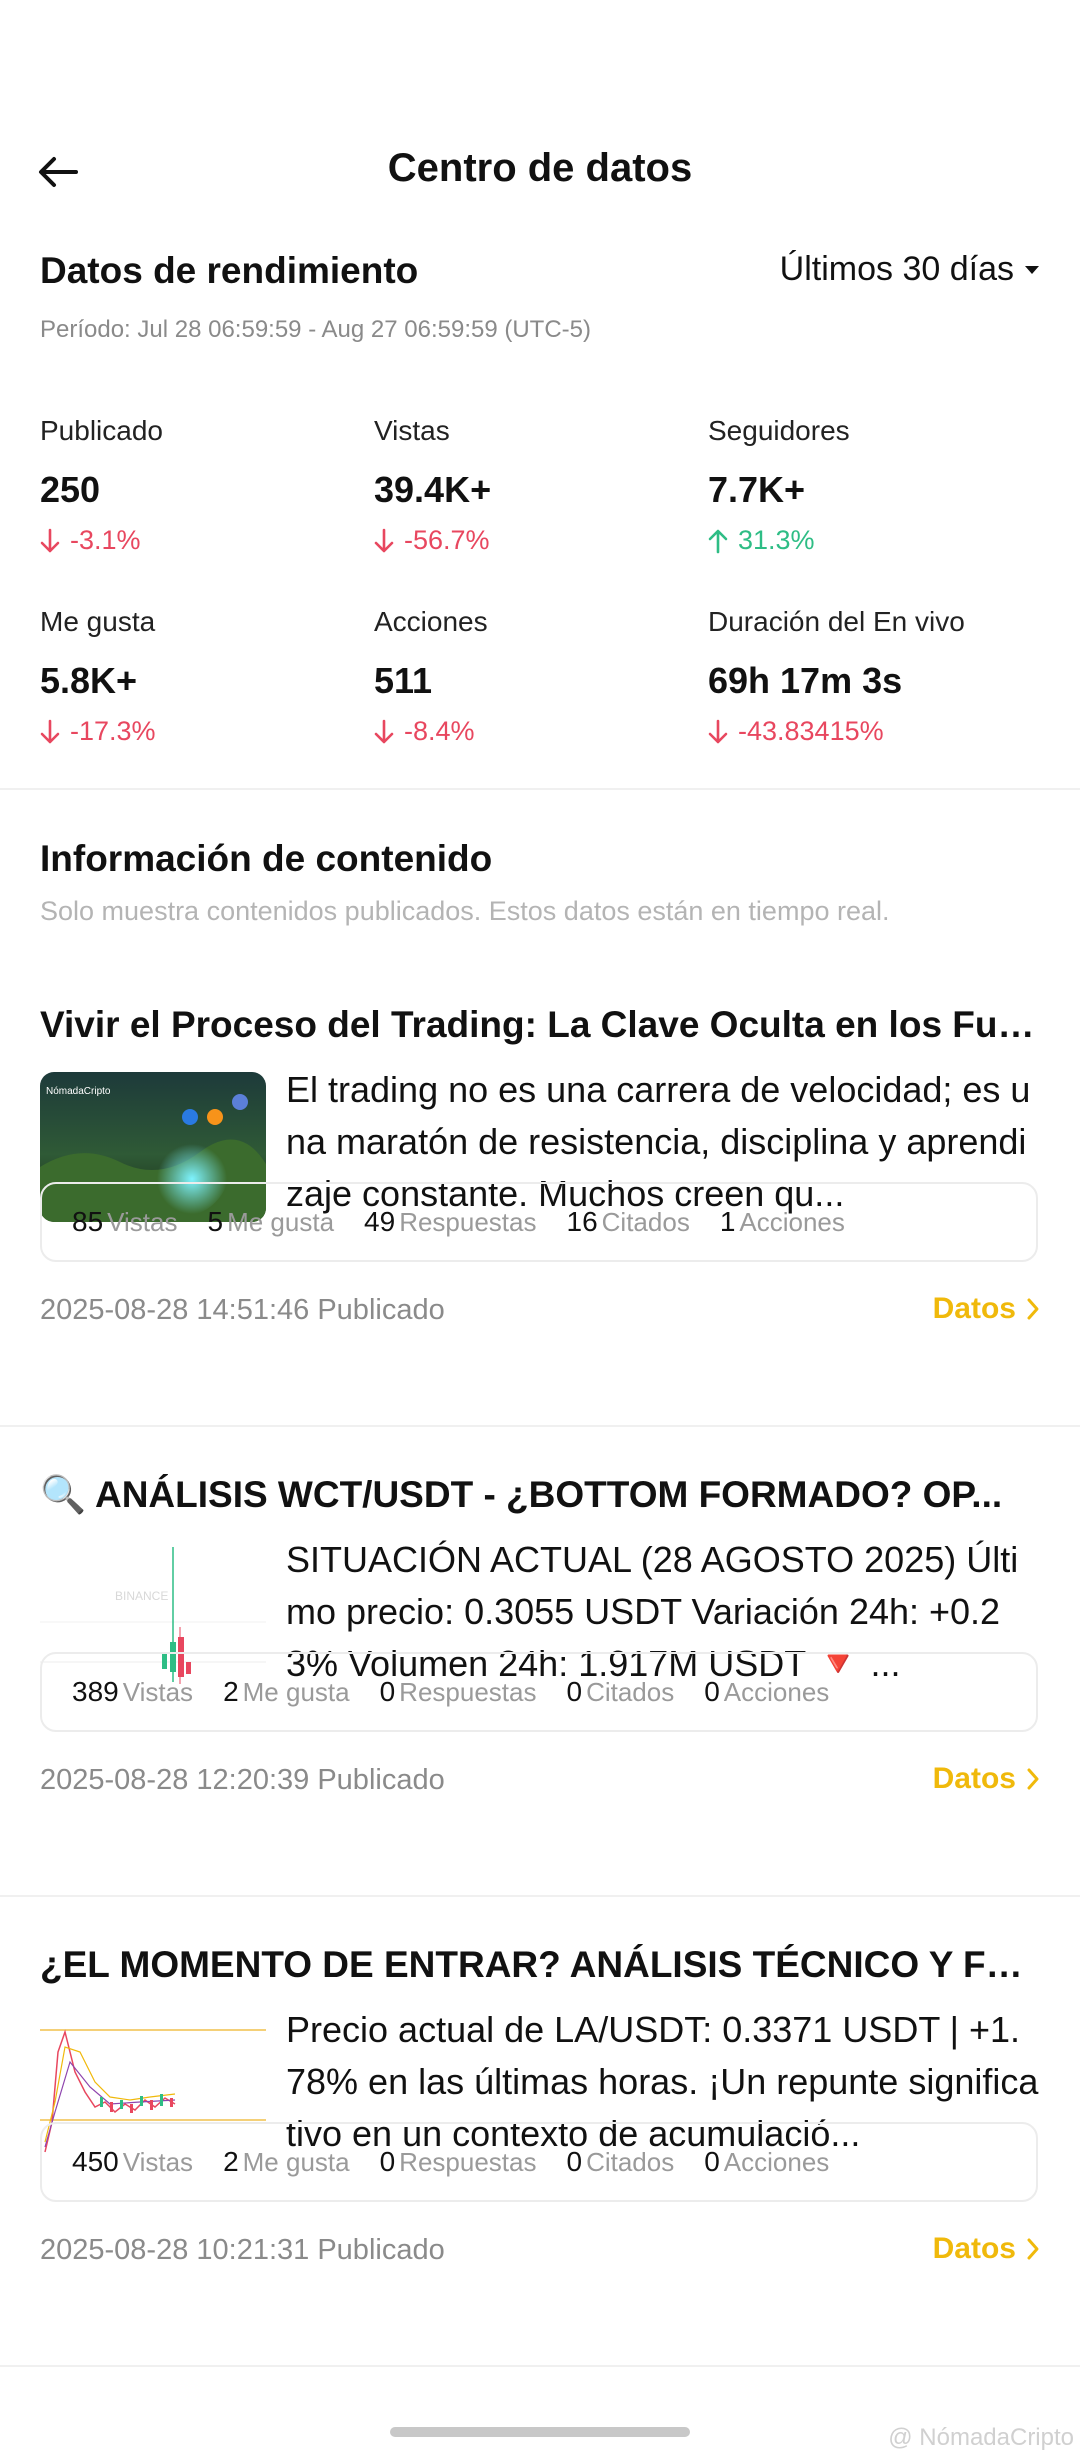 The width and height of the screenshot is (1080, 2460). I want to click on post-published-date: 2025-08-28 12:20:39 Publicado, so click(242, 1780).